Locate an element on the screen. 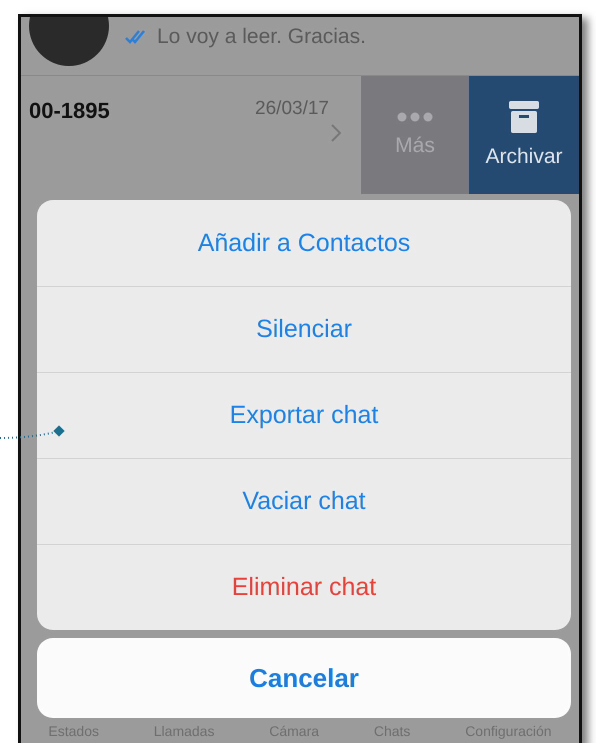 This screenshot has width=596, height=743. chevron-icon is located at coordinates (336, 133).